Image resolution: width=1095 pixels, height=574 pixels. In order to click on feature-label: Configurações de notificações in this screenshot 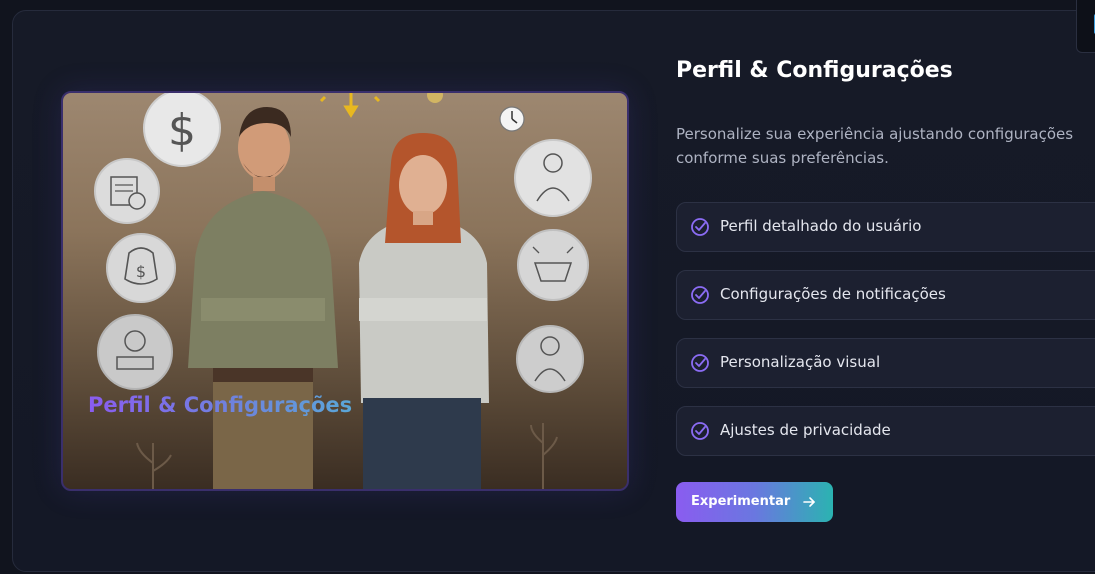, I will do `click(833, 294)`.